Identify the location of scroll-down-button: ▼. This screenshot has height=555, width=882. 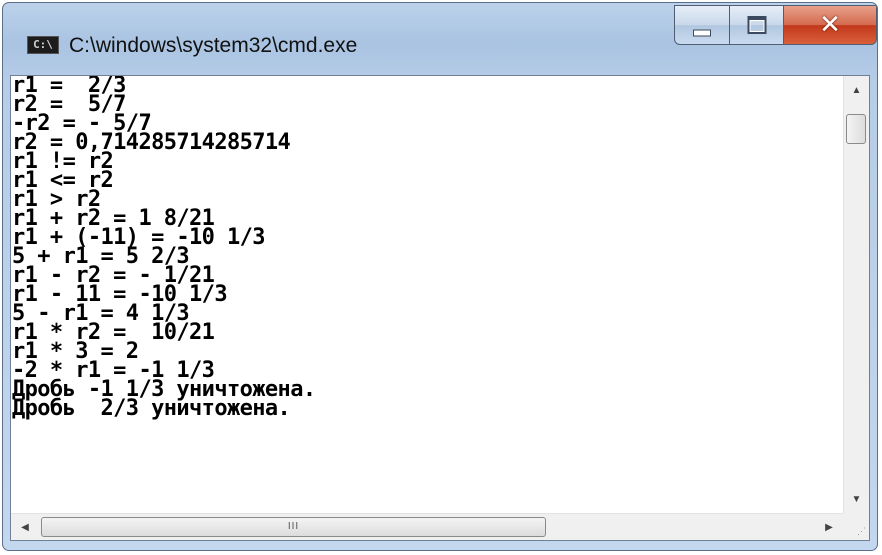
(856, 499).